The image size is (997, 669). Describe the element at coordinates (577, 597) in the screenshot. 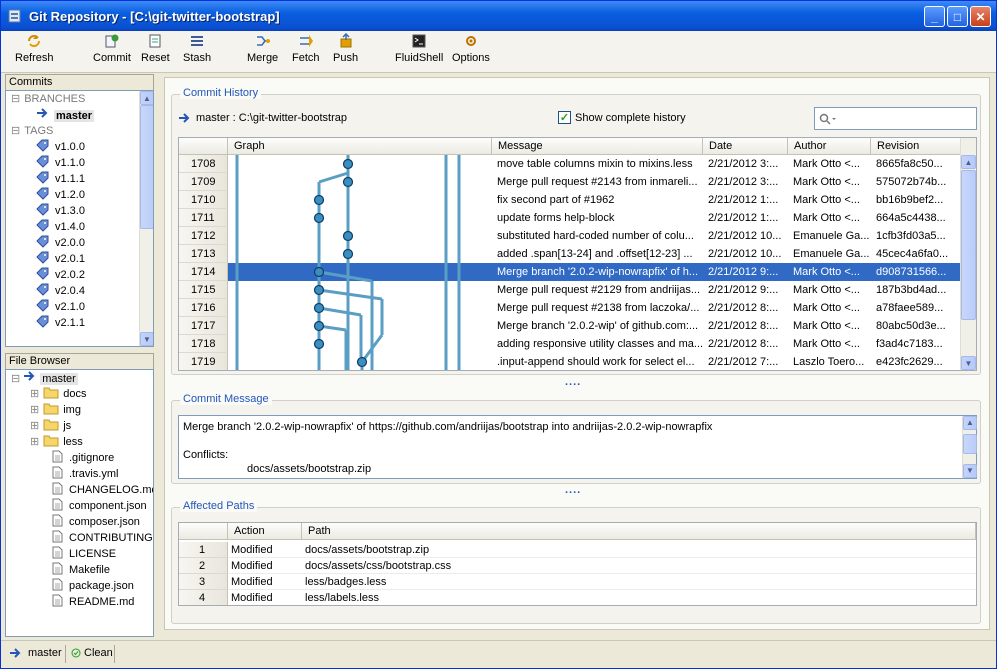

I see `path-row: 4 Modified less/labels.less` at that location.